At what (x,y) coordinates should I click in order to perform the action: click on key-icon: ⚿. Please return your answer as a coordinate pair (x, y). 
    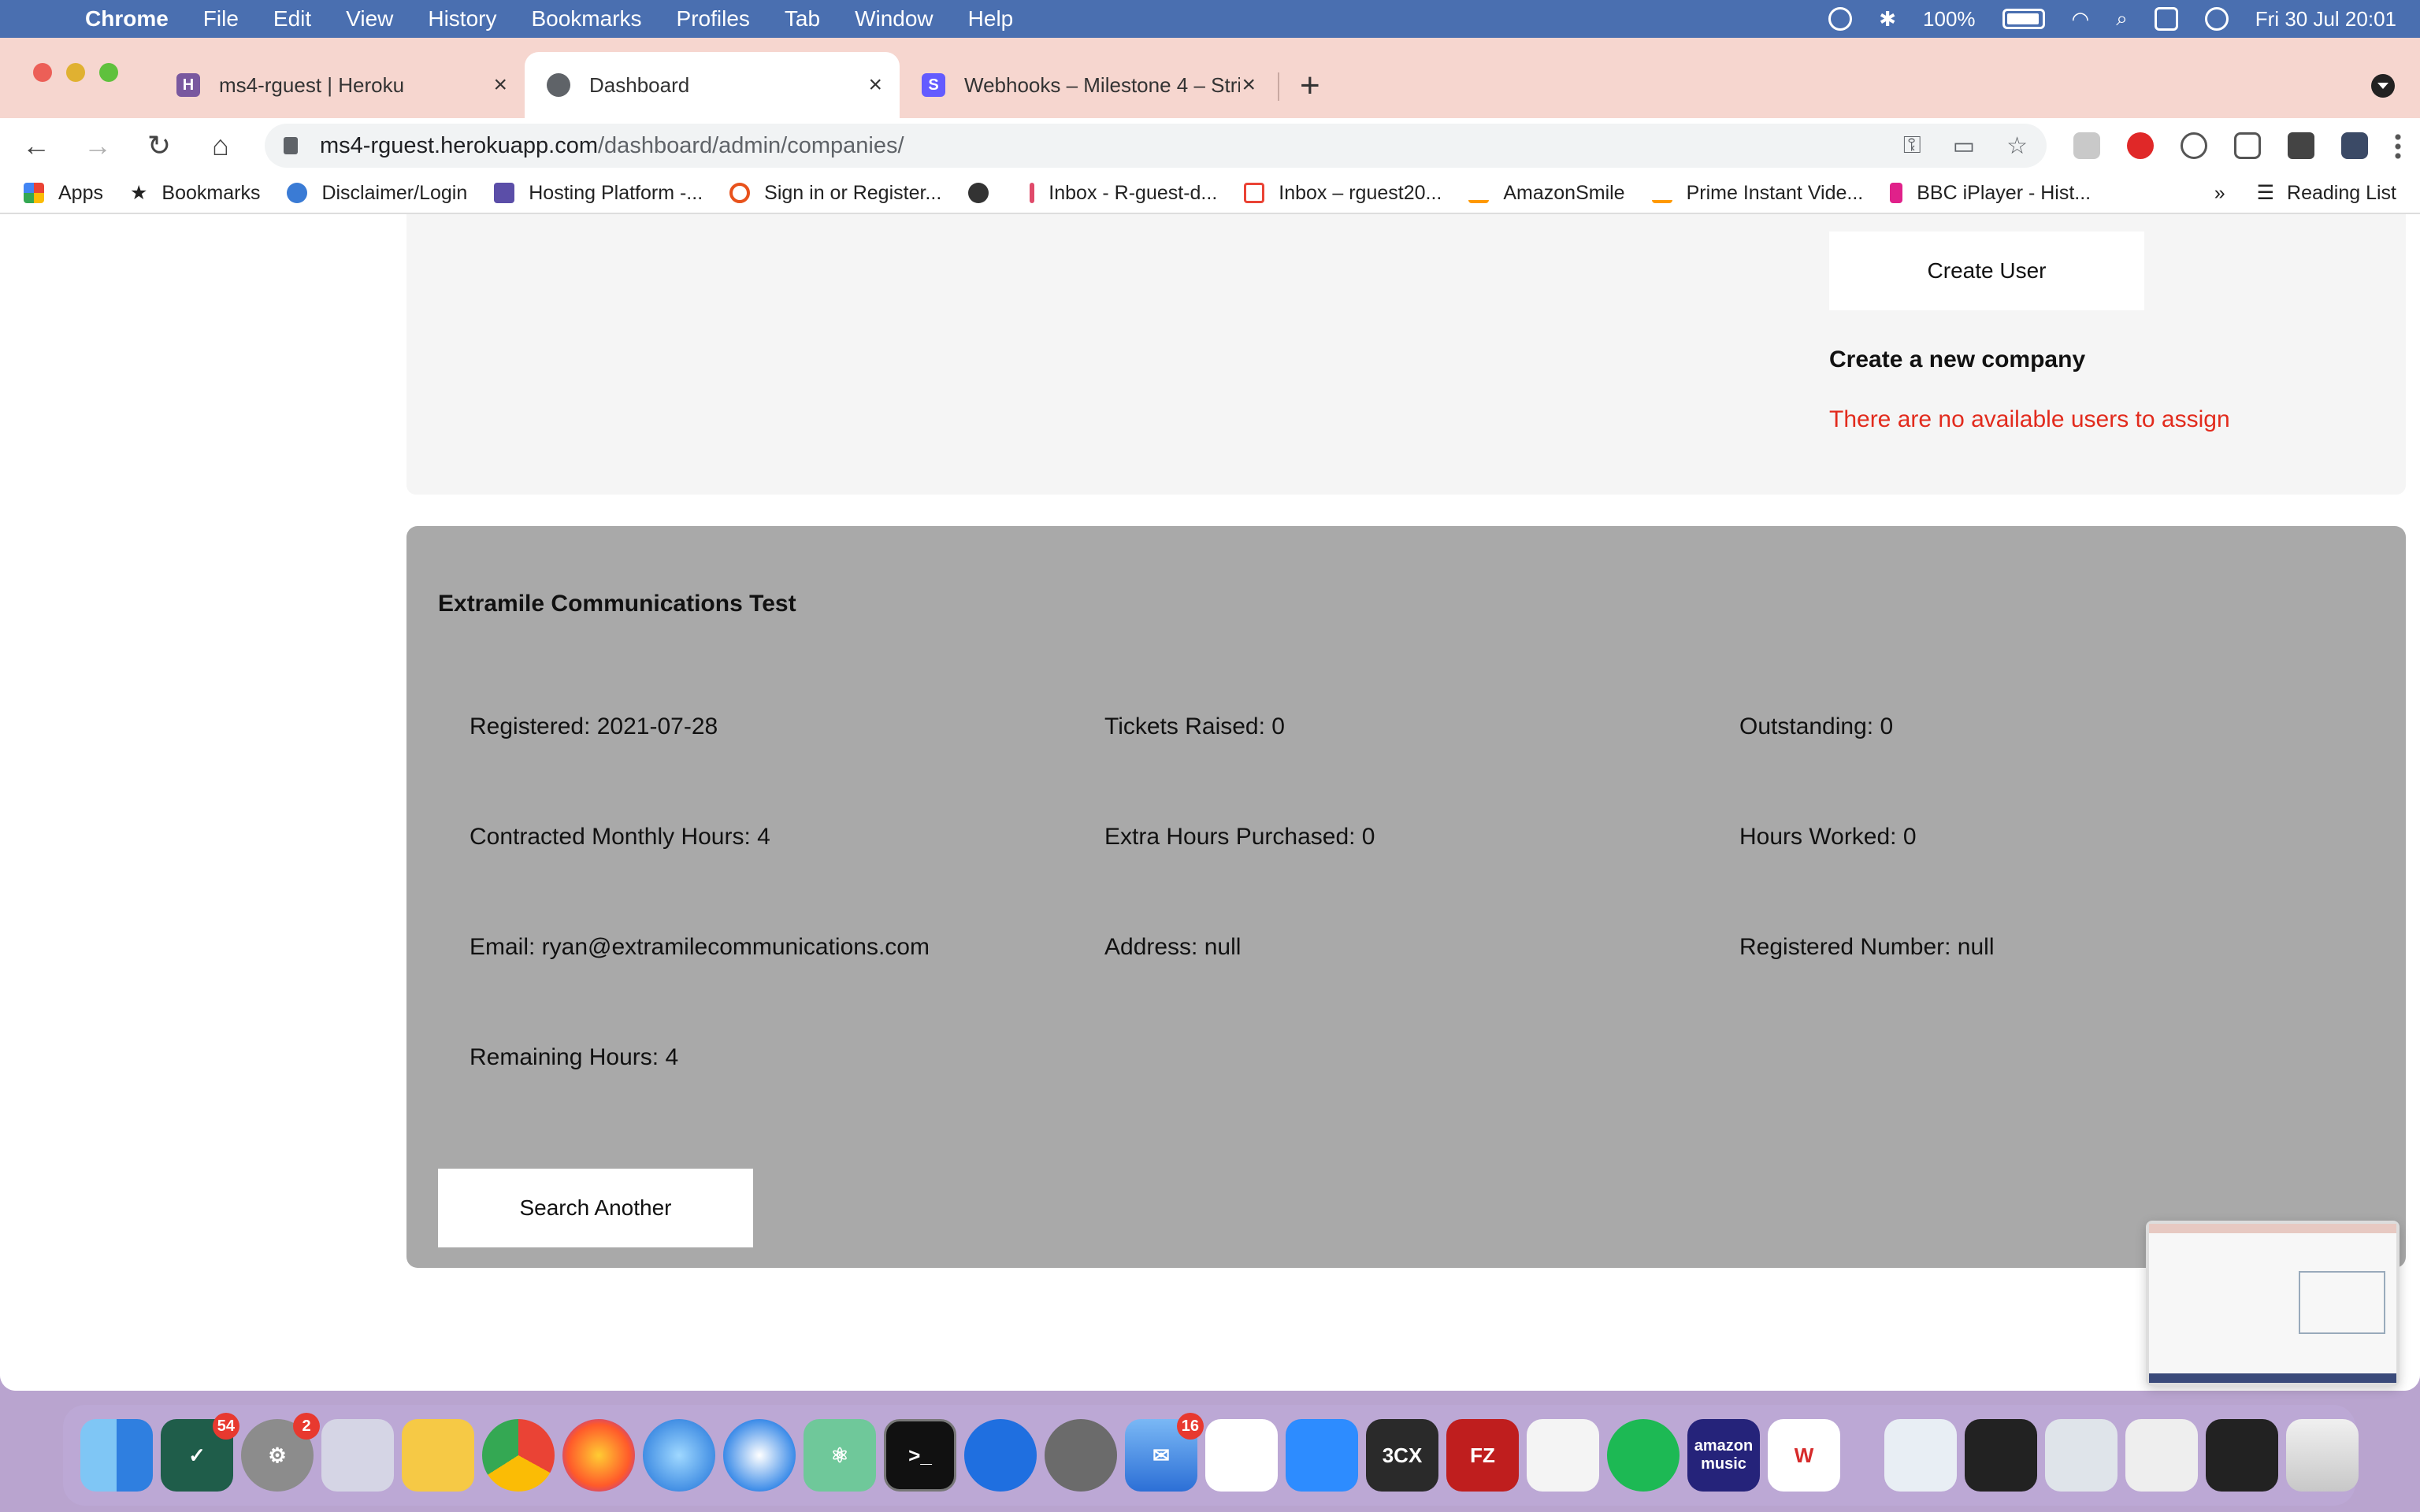
    Looking at the image, I should click on (1912, 146).